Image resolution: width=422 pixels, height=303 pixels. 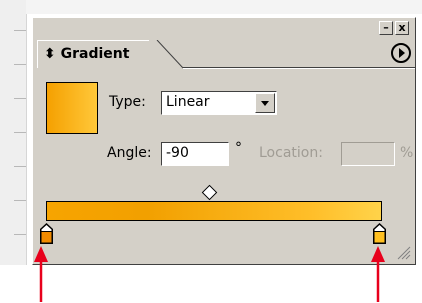 I want to click on percent-symbol: %, so click(x=407, y=153).